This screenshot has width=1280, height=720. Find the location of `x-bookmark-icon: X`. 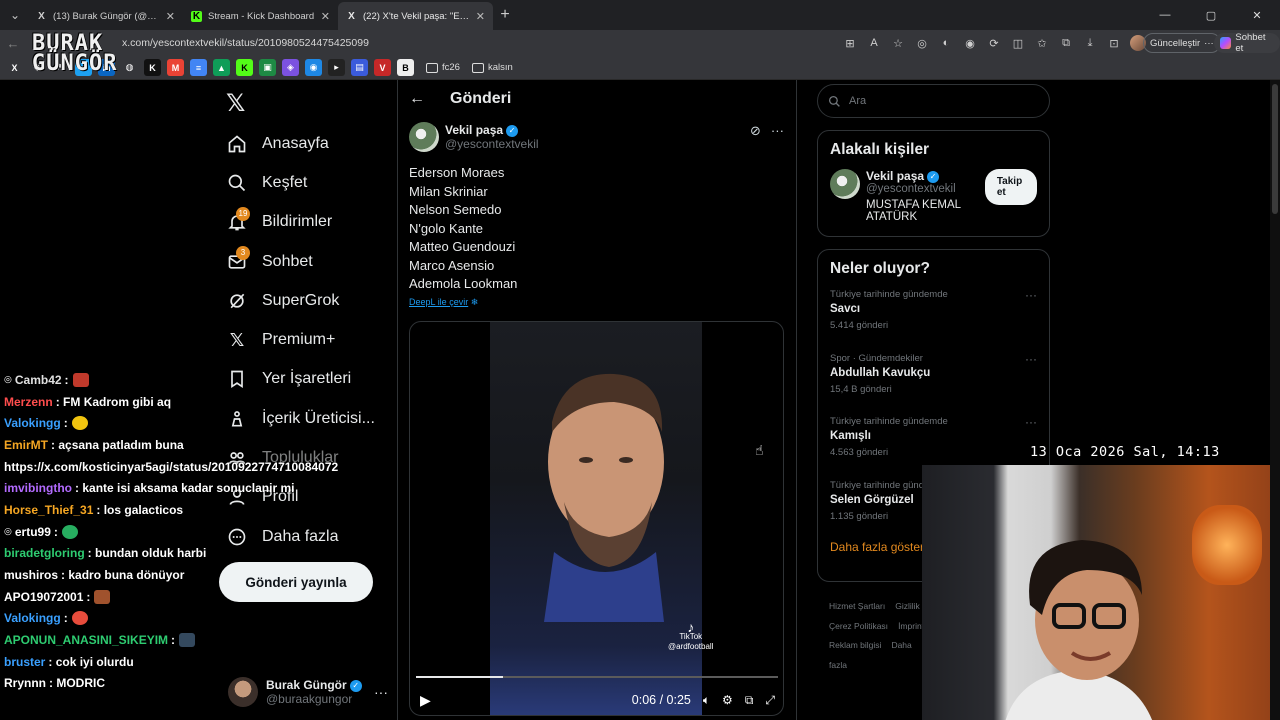

x-bookmark-icon: X is located at coordinates (14, 67).